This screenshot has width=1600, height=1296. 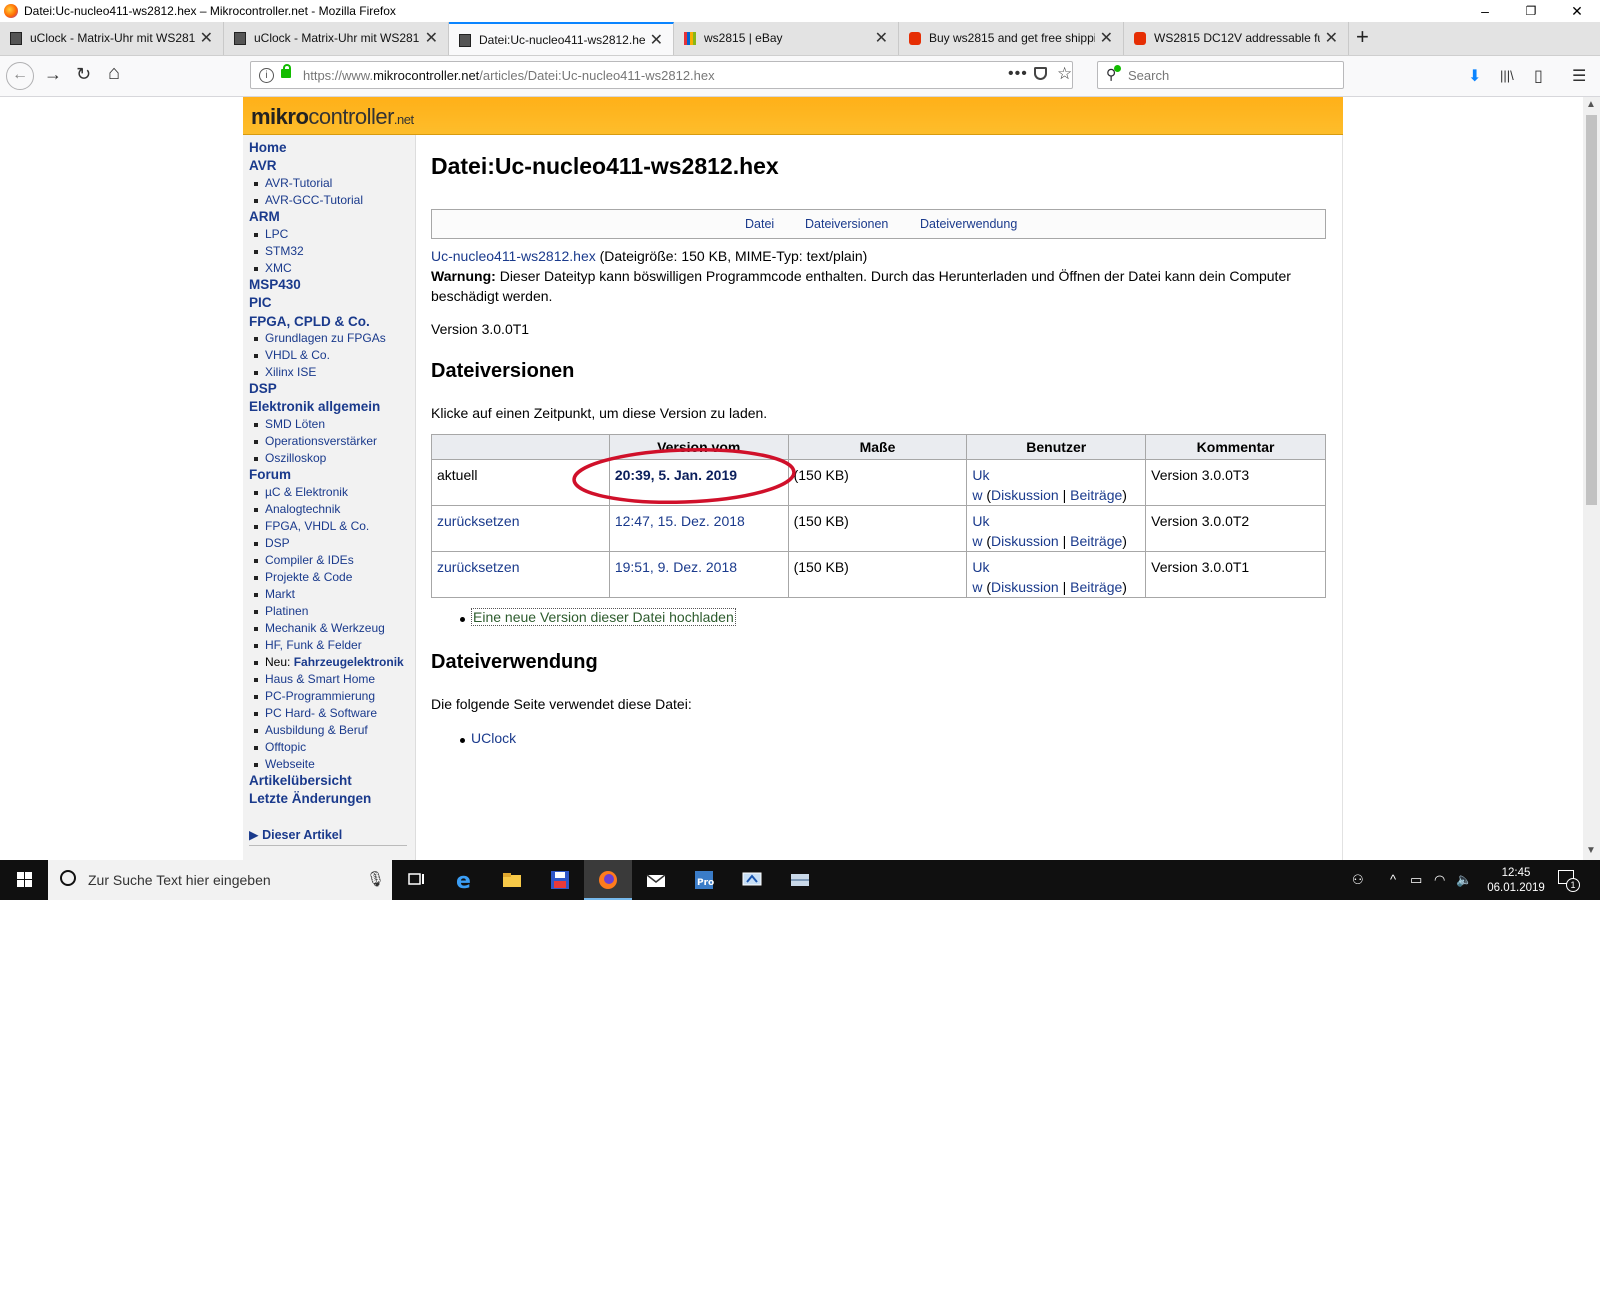 What do you see at coordinates (375, 879) in the screenshot?
I see `microphone-icon: 🎙` at bounding box center [375, 879].